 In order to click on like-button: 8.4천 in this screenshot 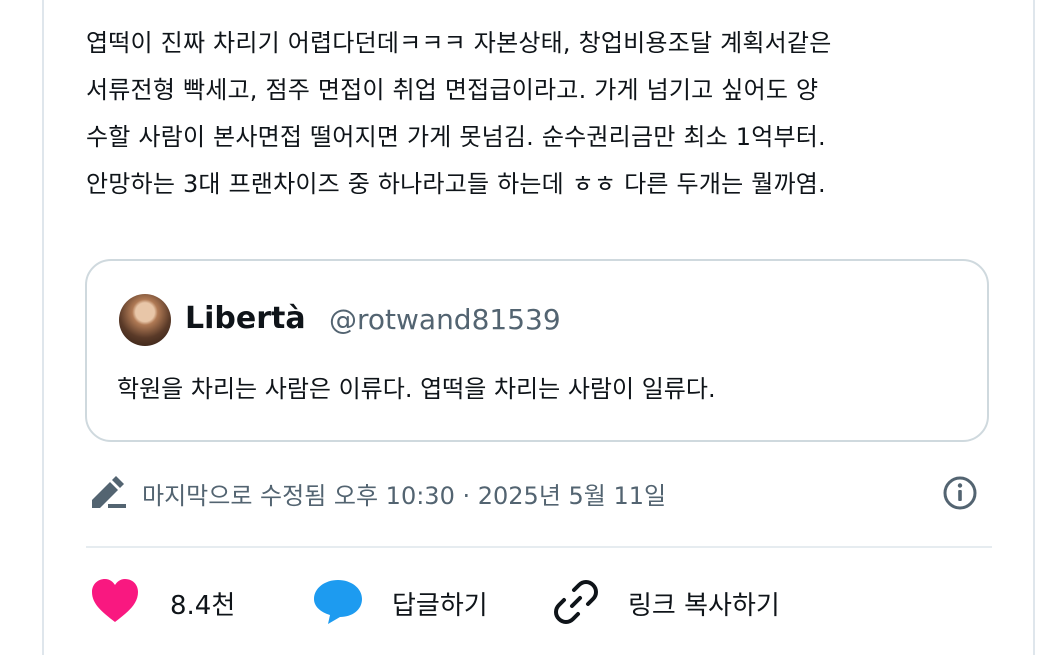, I will do `click(186, 602)`.